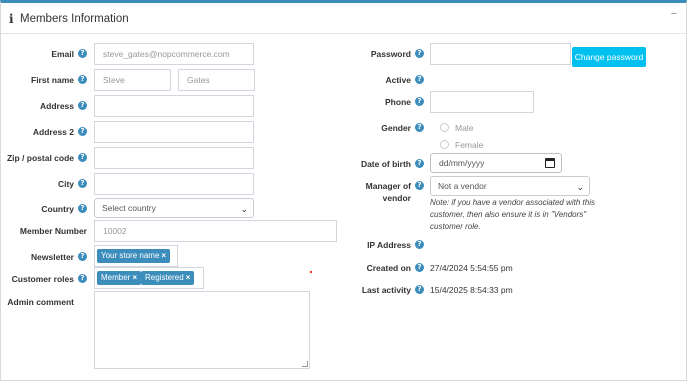  I want to click on vendor-label: vendor, so click(396, 198).